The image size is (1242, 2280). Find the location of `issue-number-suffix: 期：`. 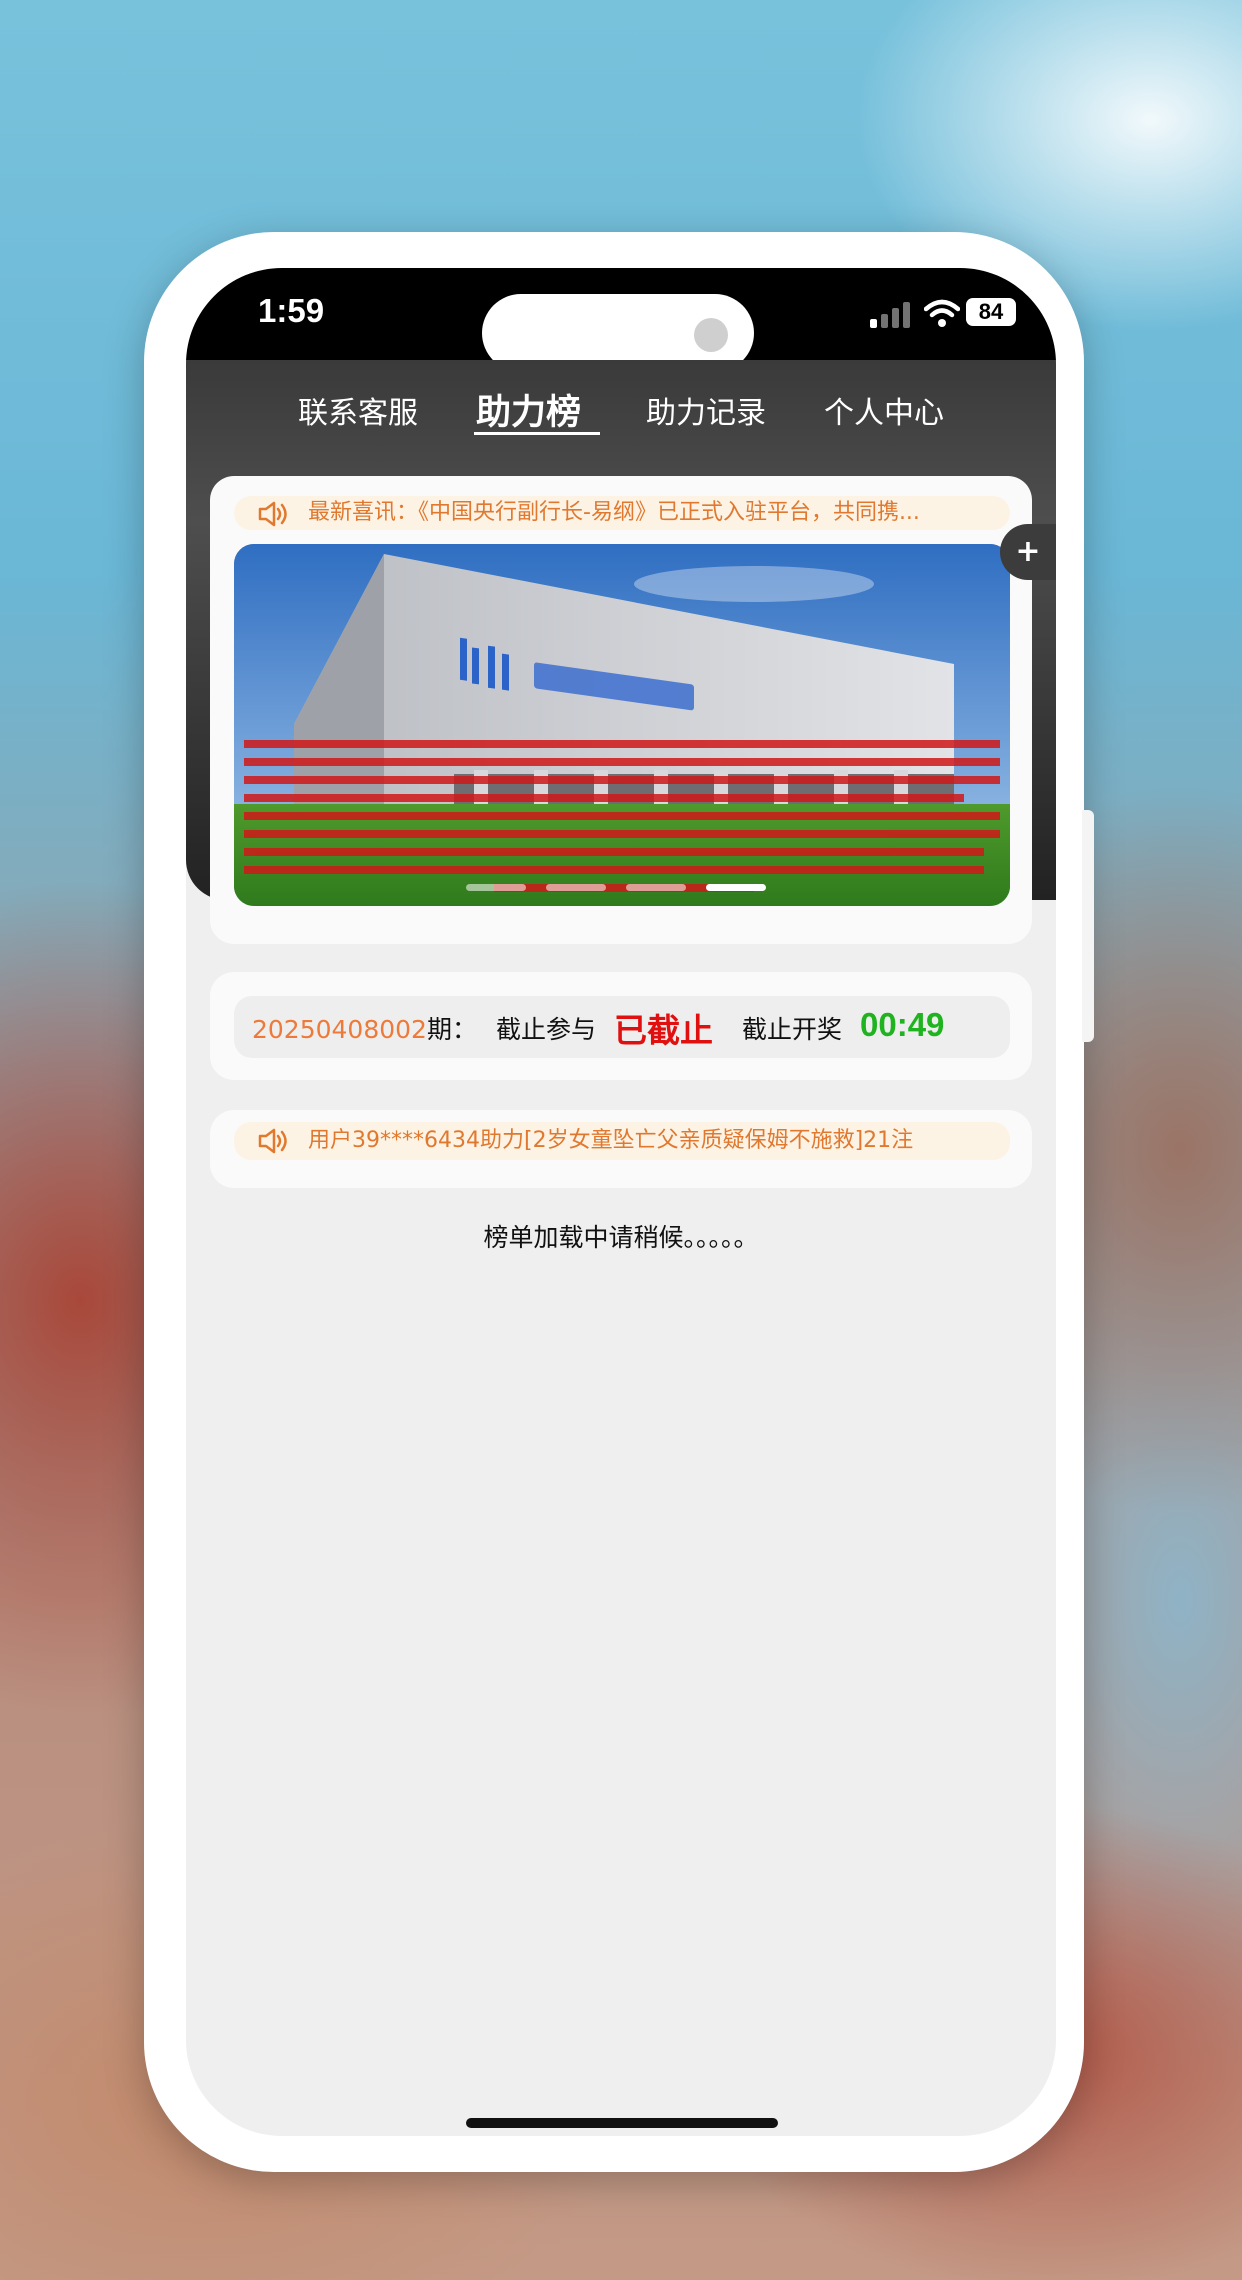

issue-number-suffix: 期： is located at coordinates (451, 1029).